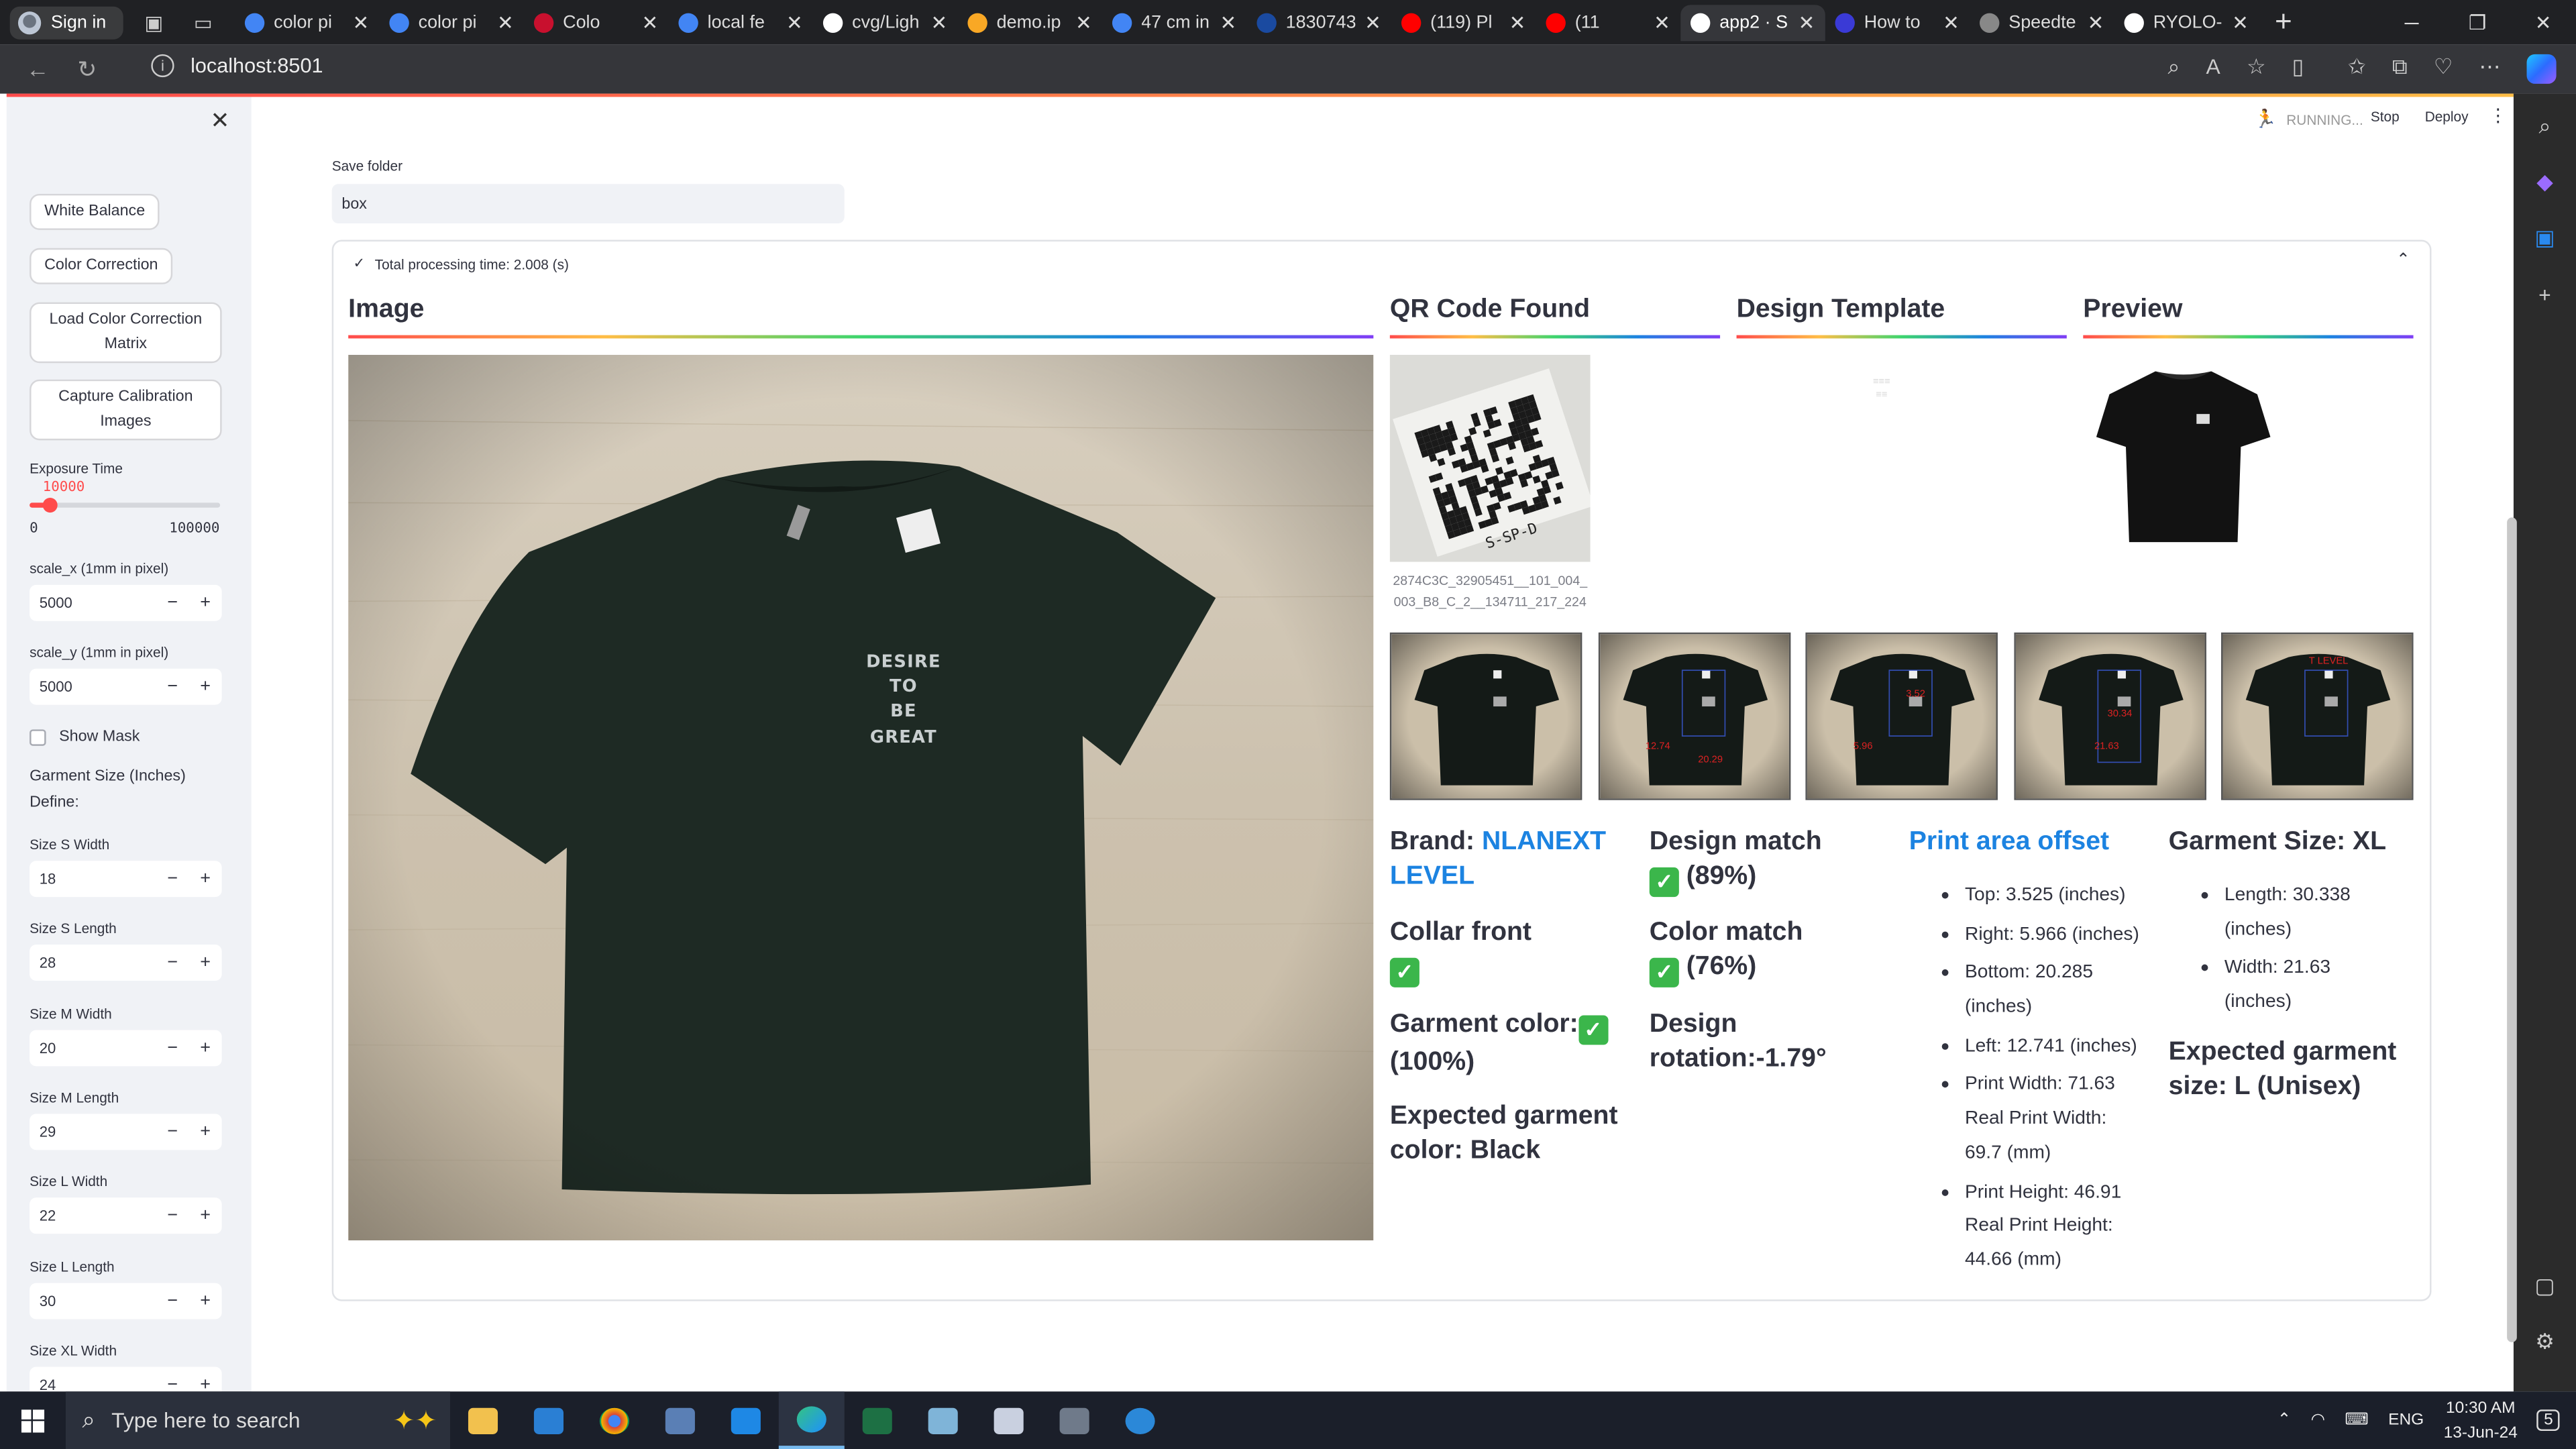  What do you see at coordinates (740, 22) in the screenshot?
I see `browser-tab: local fe ✕` at bounding box center [740, 22].